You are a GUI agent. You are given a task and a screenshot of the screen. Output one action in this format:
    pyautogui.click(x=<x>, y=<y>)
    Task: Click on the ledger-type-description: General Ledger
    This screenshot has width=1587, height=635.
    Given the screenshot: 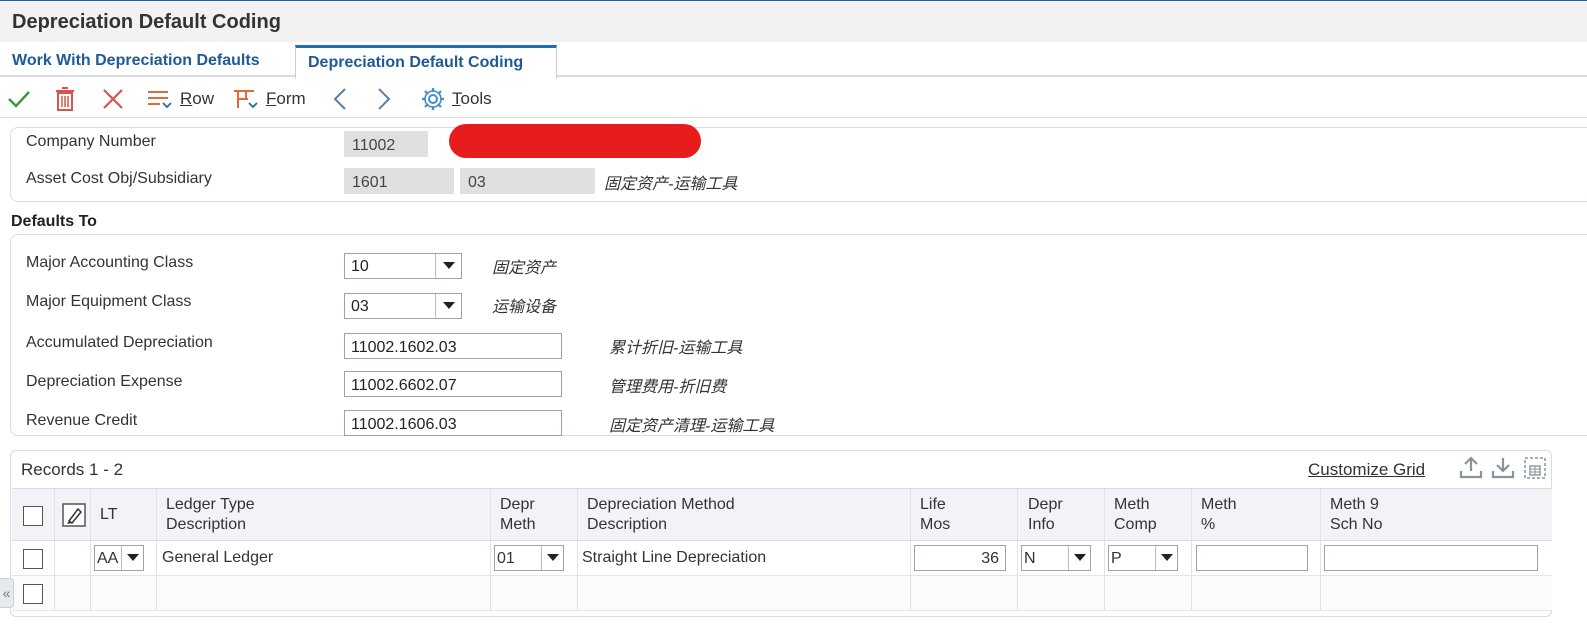 What is the action you would take?
    pyautogui.click(x=218, y=557)
    